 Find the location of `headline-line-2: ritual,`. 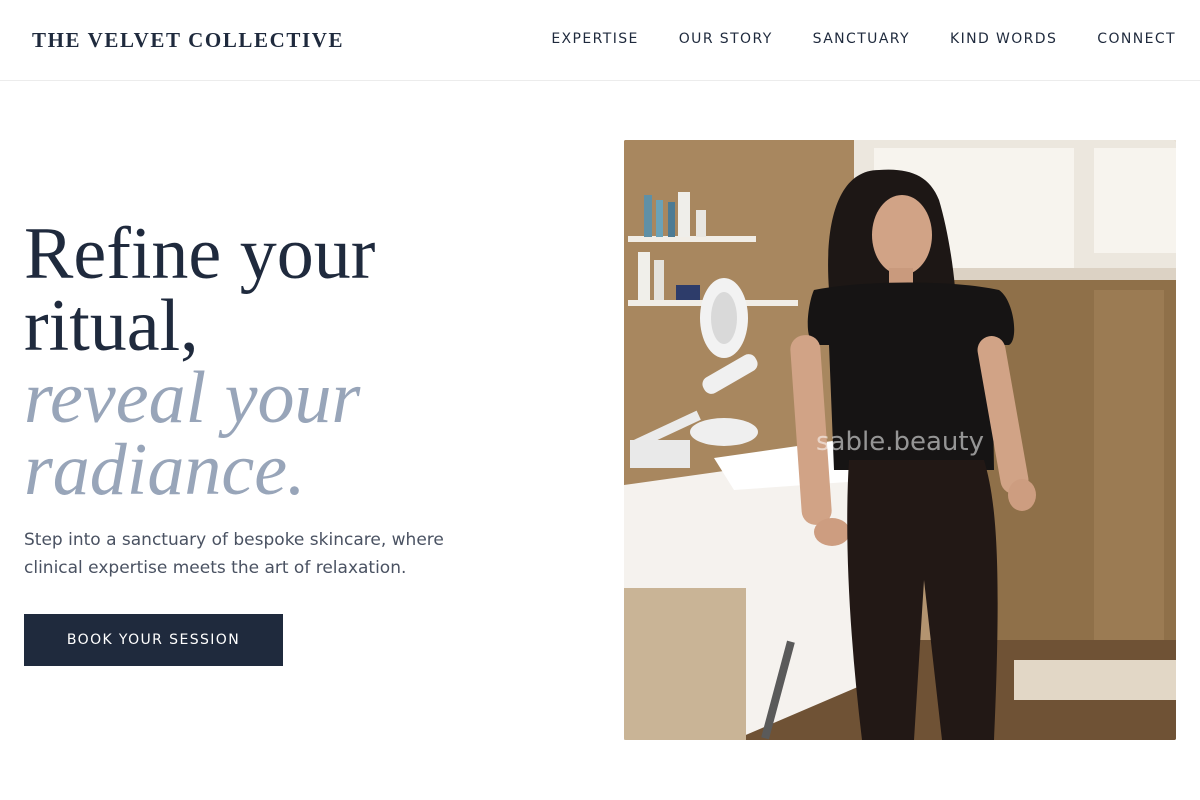

headline-line-2: ritual, is located at coordinates (111, 326).